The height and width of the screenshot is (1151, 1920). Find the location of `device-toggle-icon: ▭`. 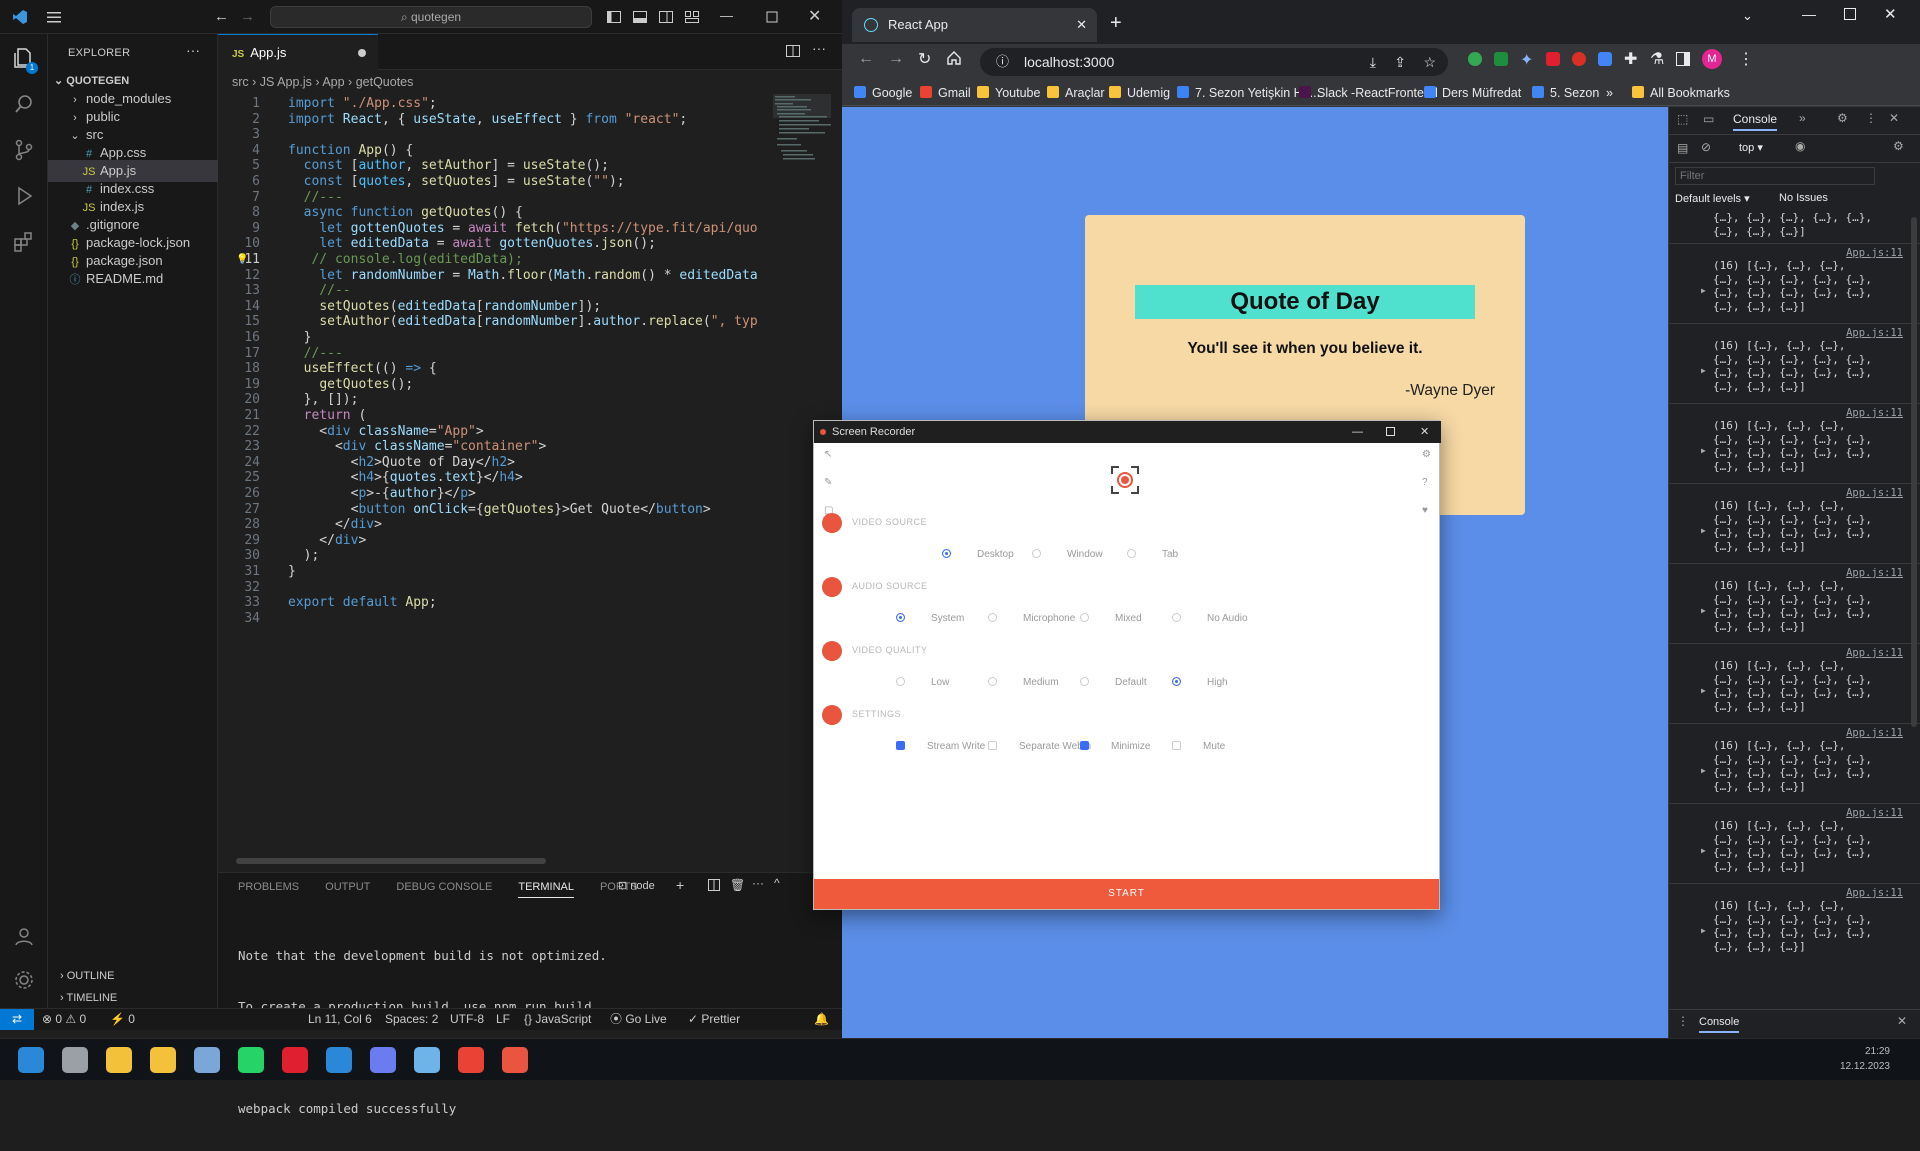

device-toggle-icon: ▭ is located at coordinates (1708, 119).